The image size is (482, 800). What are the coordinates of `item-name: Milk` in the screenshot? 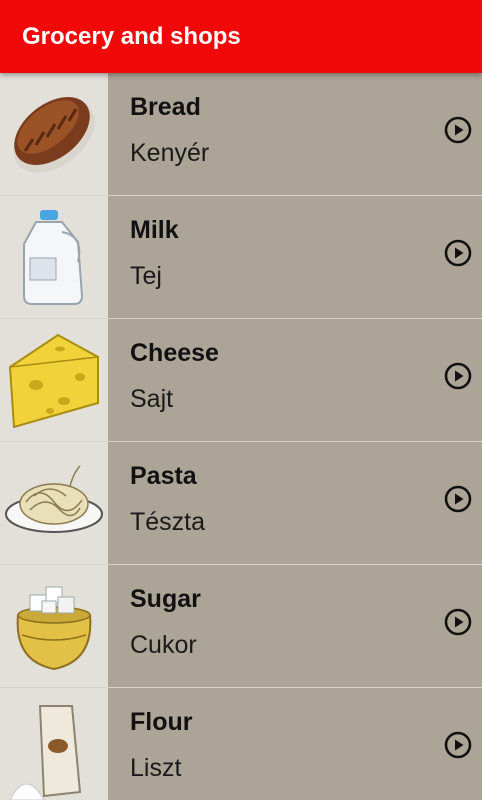 It's located at (154, 230).